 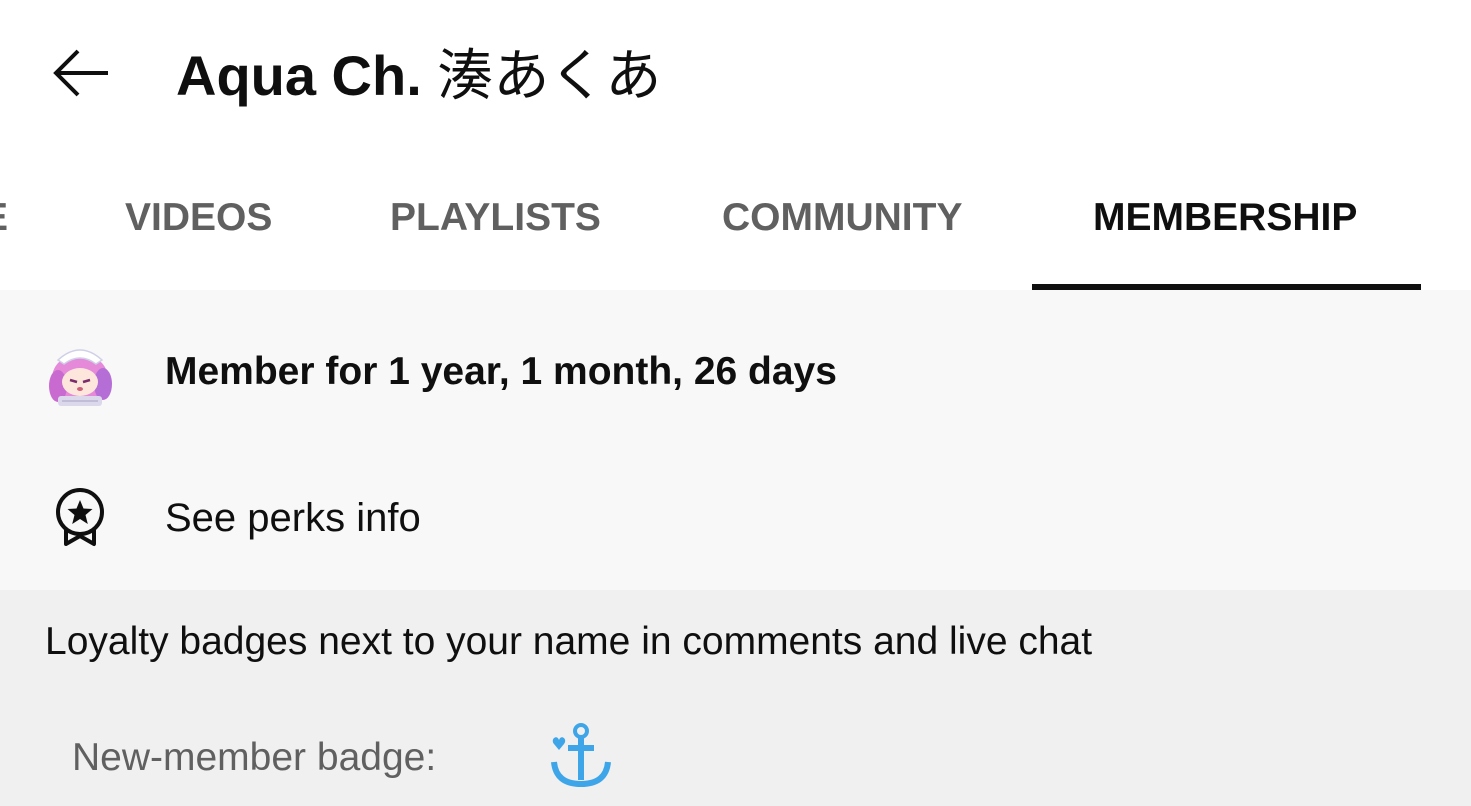 I want to click on member-avatar, so click(x=80, y=376).